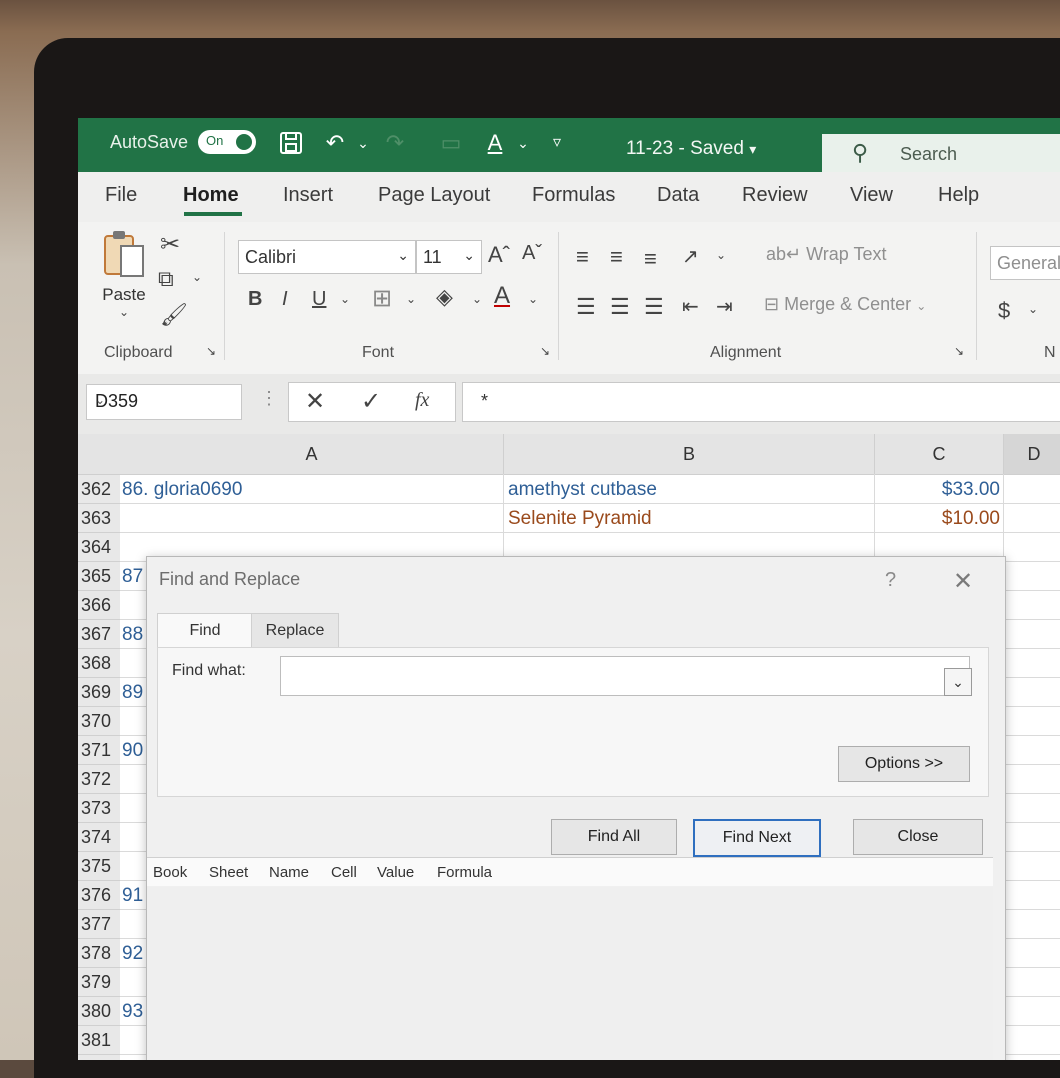  Describe the element at coordinates (99, 779) in the screenshot. I see `row-header: 372` at that location.